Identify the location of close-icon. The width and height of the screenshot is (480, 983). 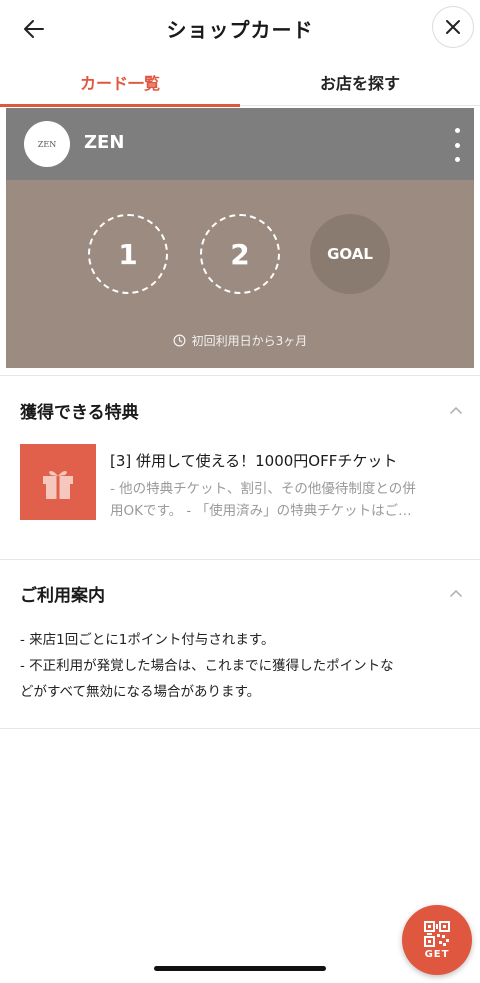
(453, 27).